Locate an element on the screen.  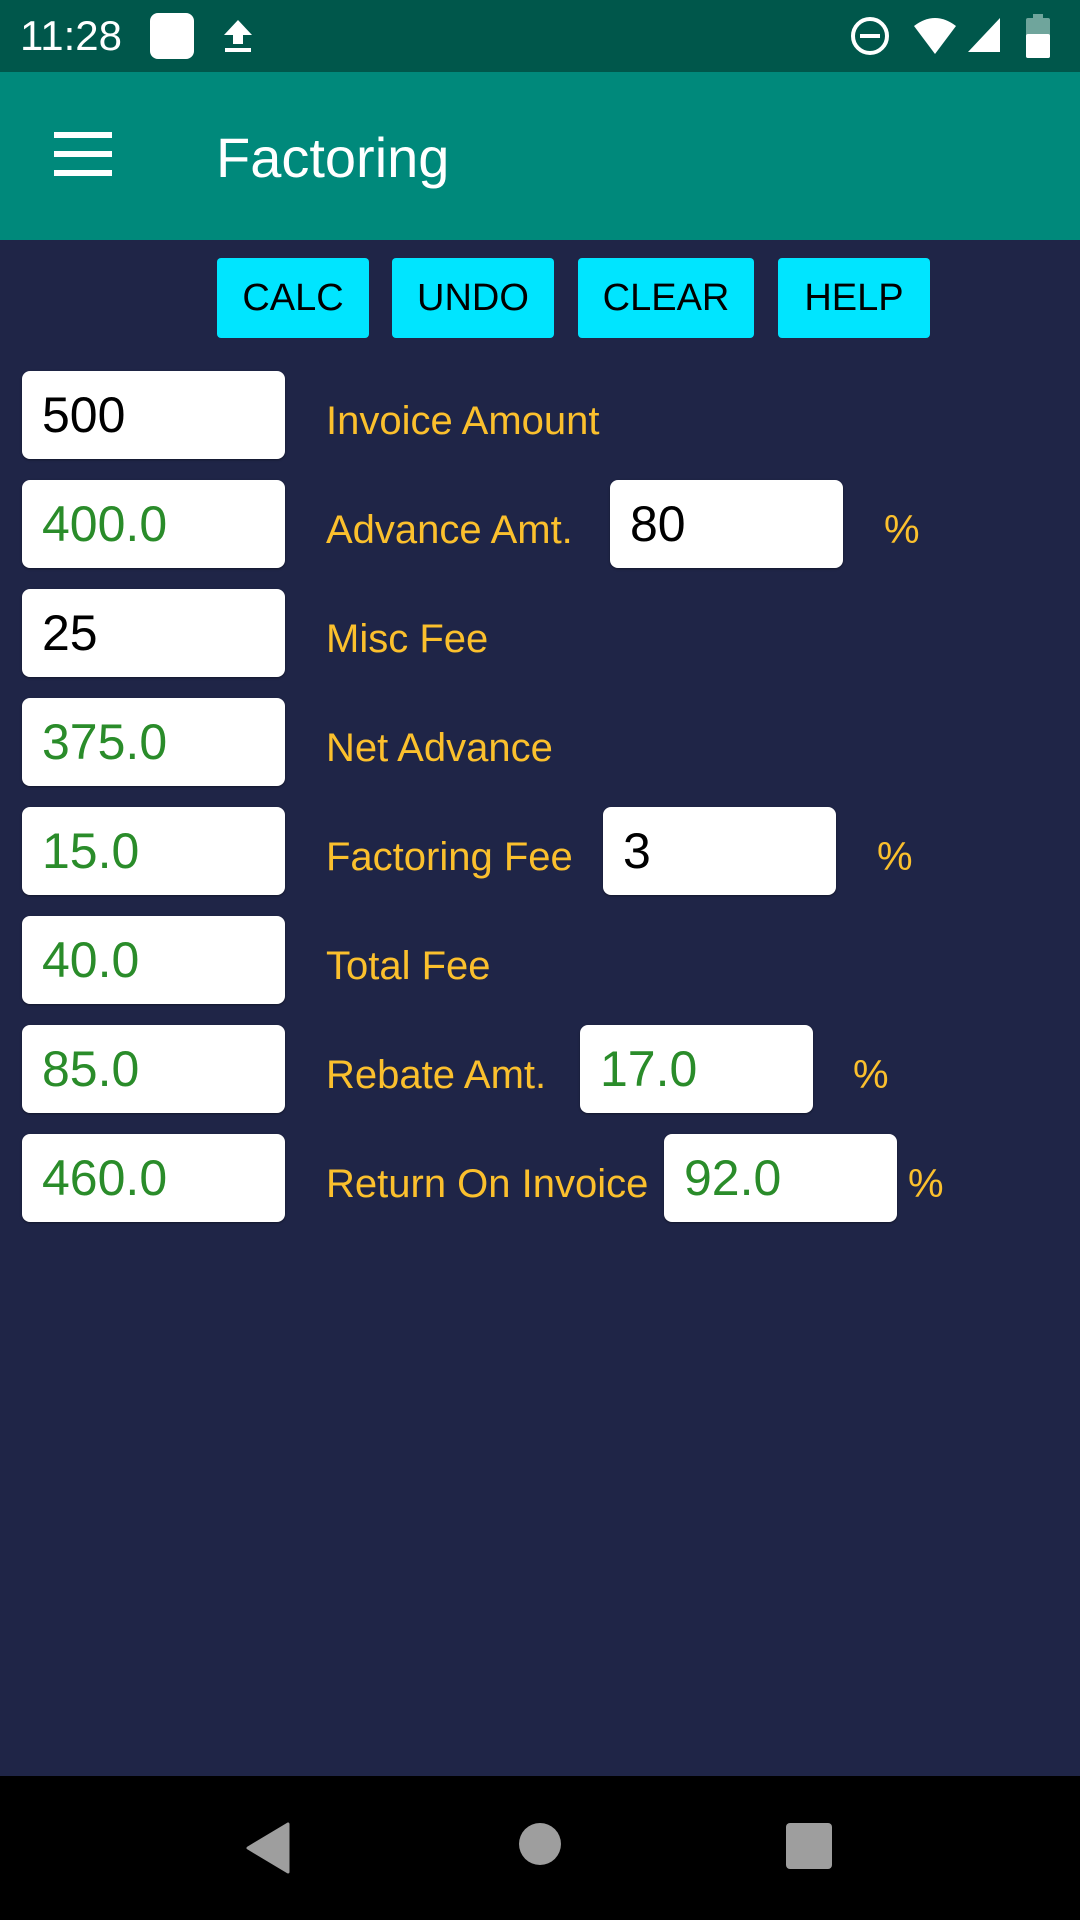
total-fee-label: Total Fee is located at coordinates (408, 966).